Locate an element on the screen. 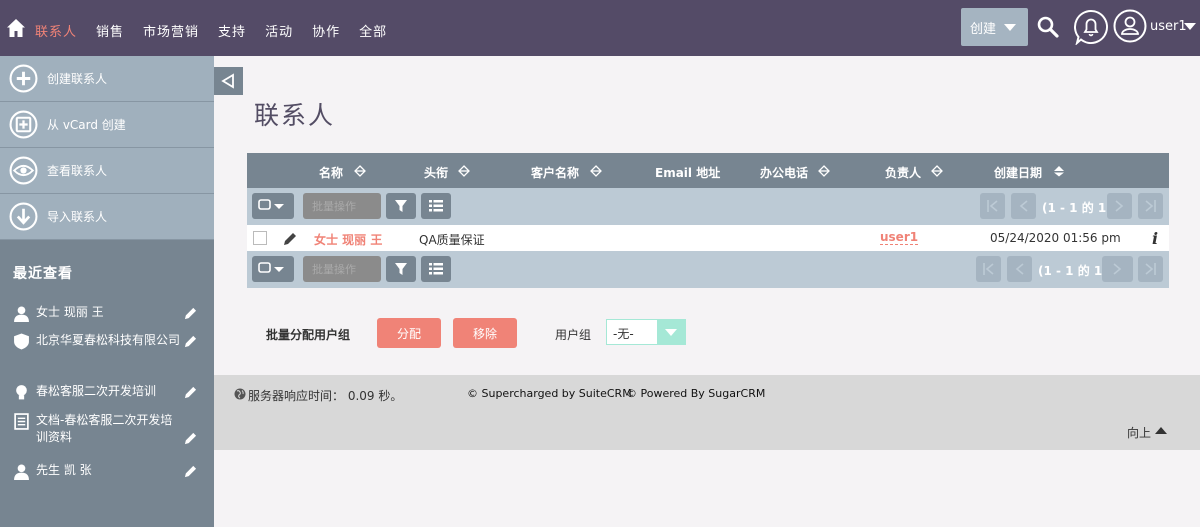 This screenshot has width=1200, height=527. row-checkbox is located at coordinates (260, 238).